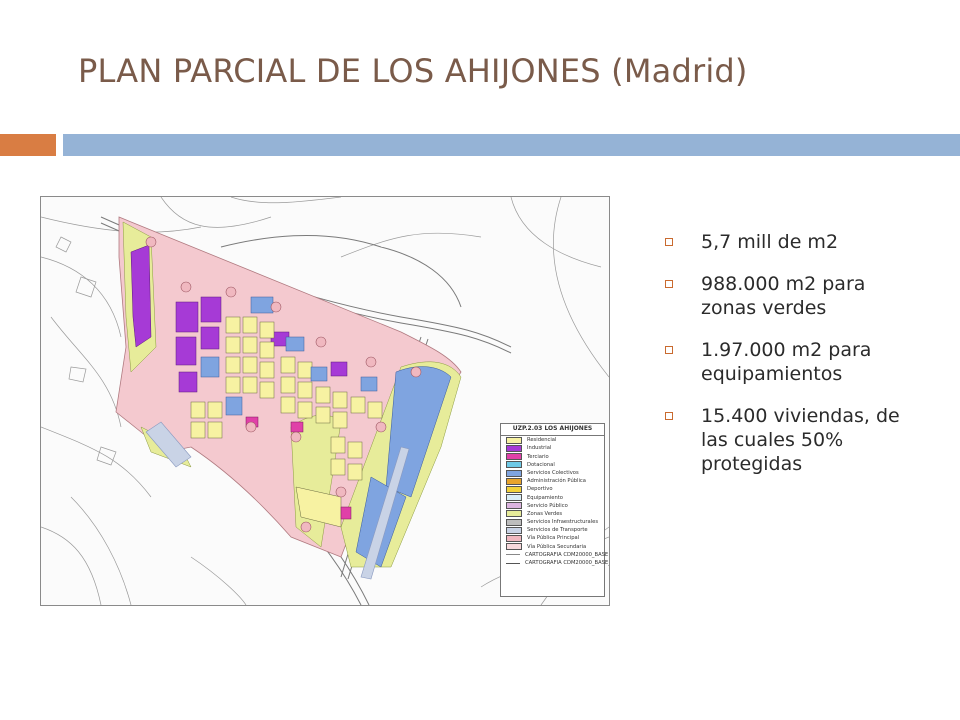 The height and width of the screenshot is (720, 960). Describe the element at coordinates (511, 145) in the screenshot. I see `accent-bar-blue` at that location.